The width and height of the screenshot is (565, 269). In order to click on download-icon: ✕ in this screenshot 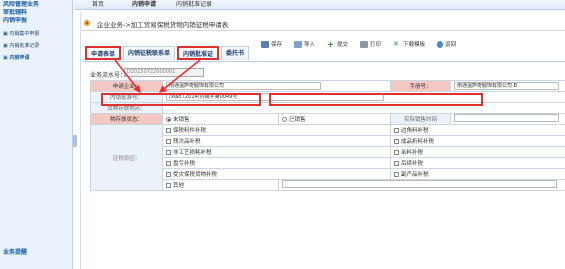, I will do `click(396, 43)`.